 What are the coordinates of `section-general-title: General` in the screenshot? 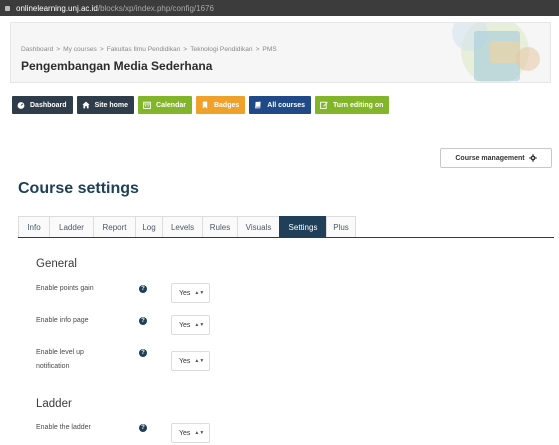 It's located at (56, 264).